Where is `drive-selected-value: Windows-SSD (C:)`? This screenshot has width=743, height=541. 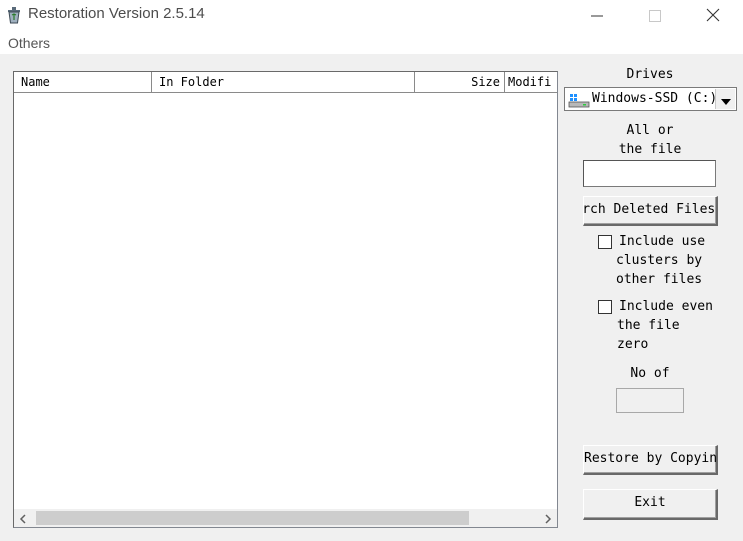
drive-selected-value: Windows-SSD (C:) is located at coordinates (655, 98).